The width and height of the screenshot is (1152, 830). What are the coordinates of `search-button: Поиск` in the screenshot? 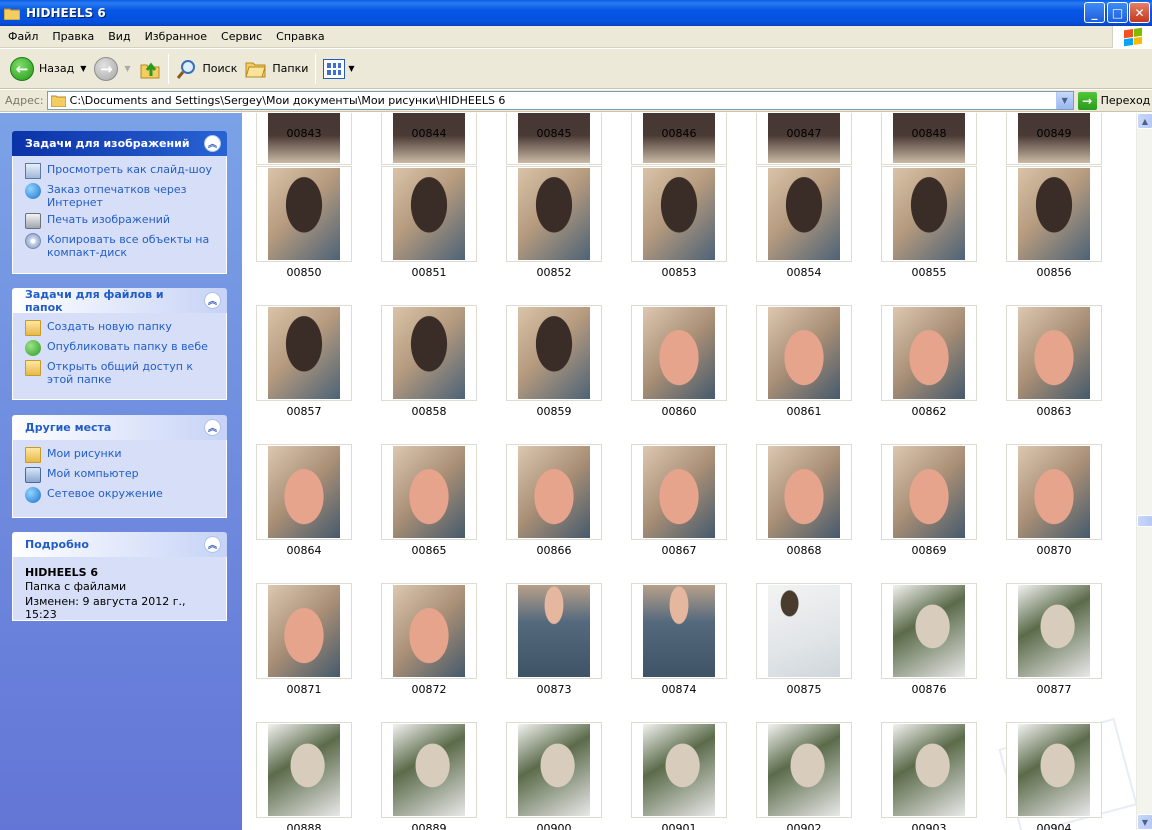 It's located at (207, 69).